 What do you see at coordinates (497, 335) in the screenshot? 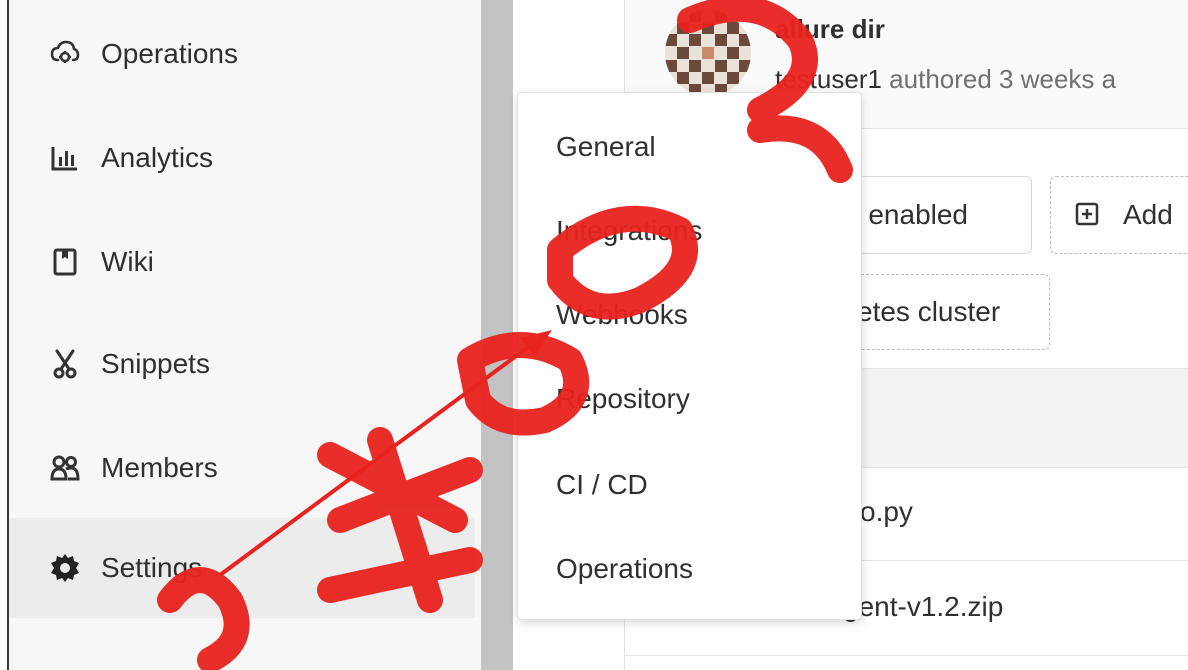
I see `sidebar-scrollbar` at bounding box center [497, 335].